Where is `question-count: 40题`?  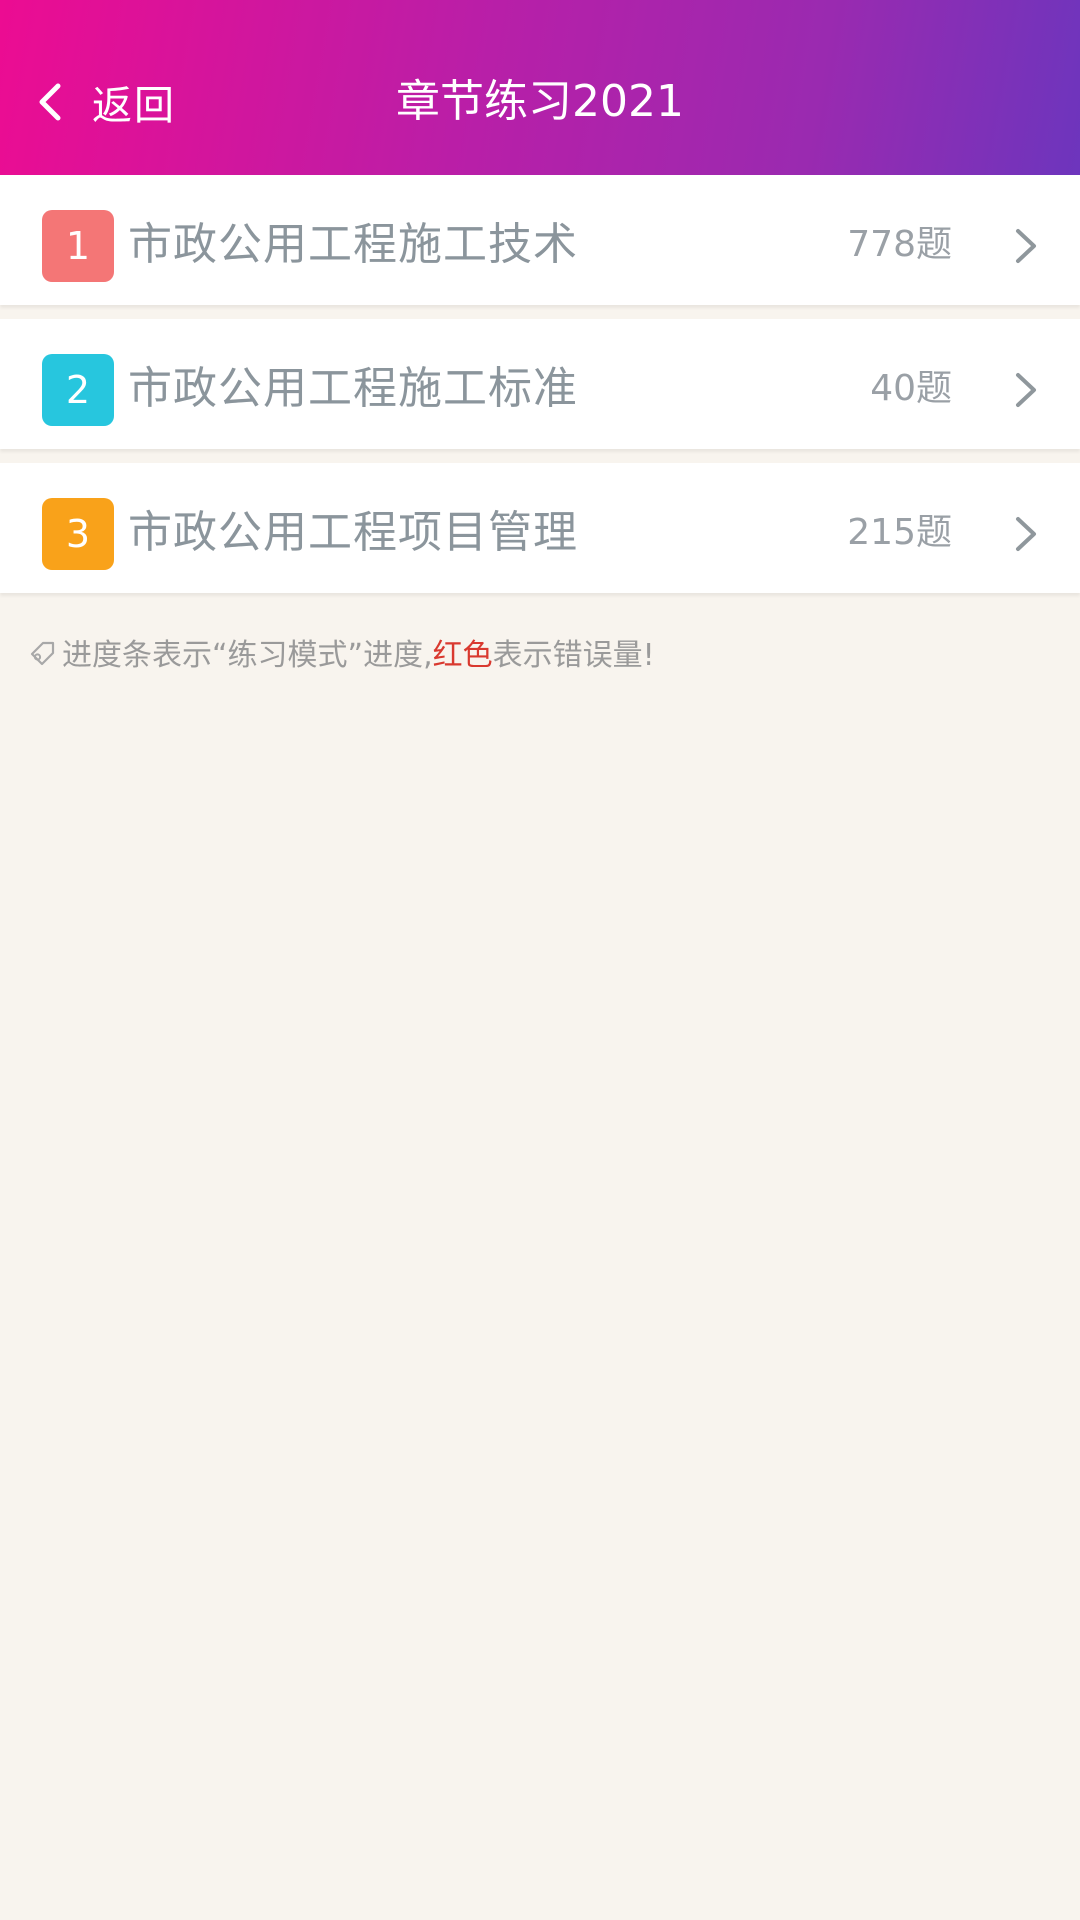
question-count: 40题 is located at coordinates (911, 388).